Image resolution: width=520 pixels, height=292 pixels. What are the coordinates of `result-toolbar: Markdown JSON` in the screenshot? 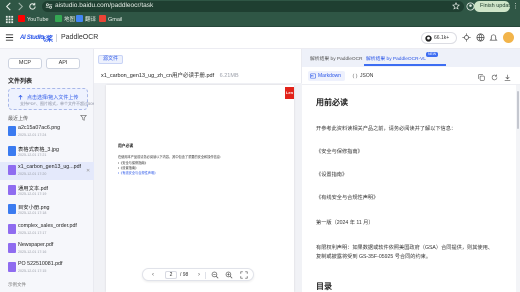 It's located at (411, 76).